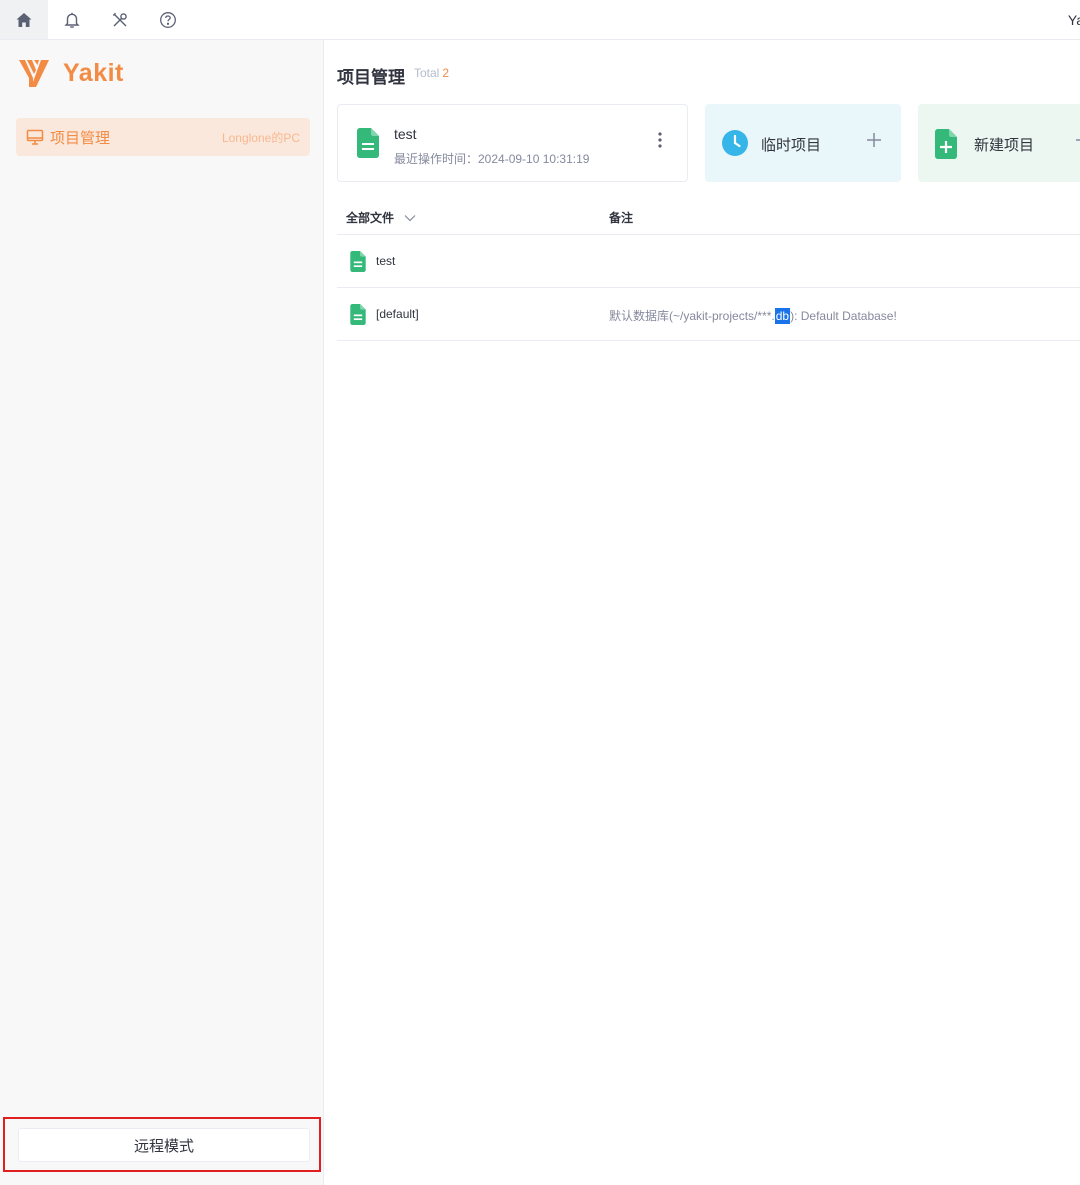 This screenshot has width=1080, height=1185. I want to click on yakit-logo: Yakit, so click(70, 73).